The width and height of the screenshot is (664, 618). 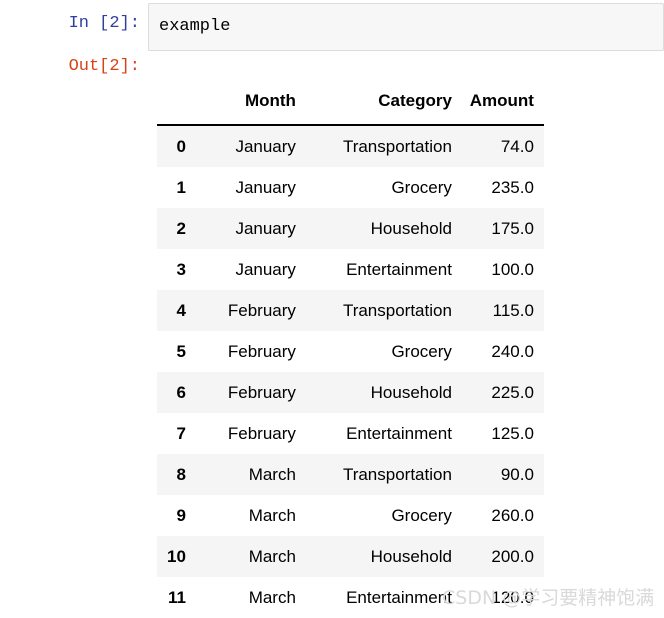 I want to click on table-row: 2 January Household 175.0, so click(x=350, y=228).